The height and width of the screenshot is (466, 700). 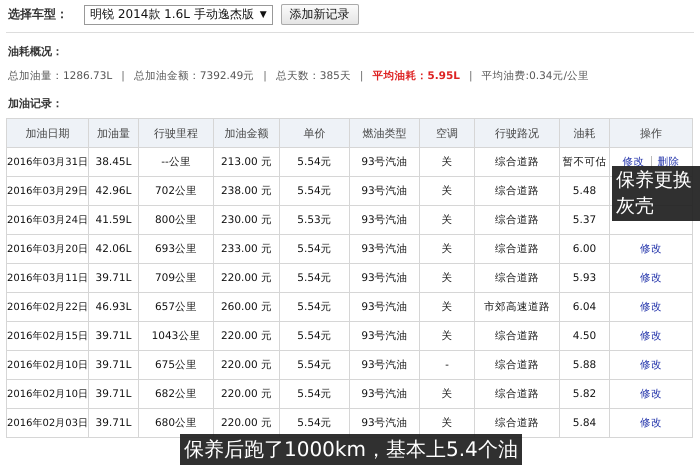 What do you see at coordinates (194, 76) in the screenshot?
I see `stat-text: 总加油金额：7392.49元` at bounding box center [194, 76].